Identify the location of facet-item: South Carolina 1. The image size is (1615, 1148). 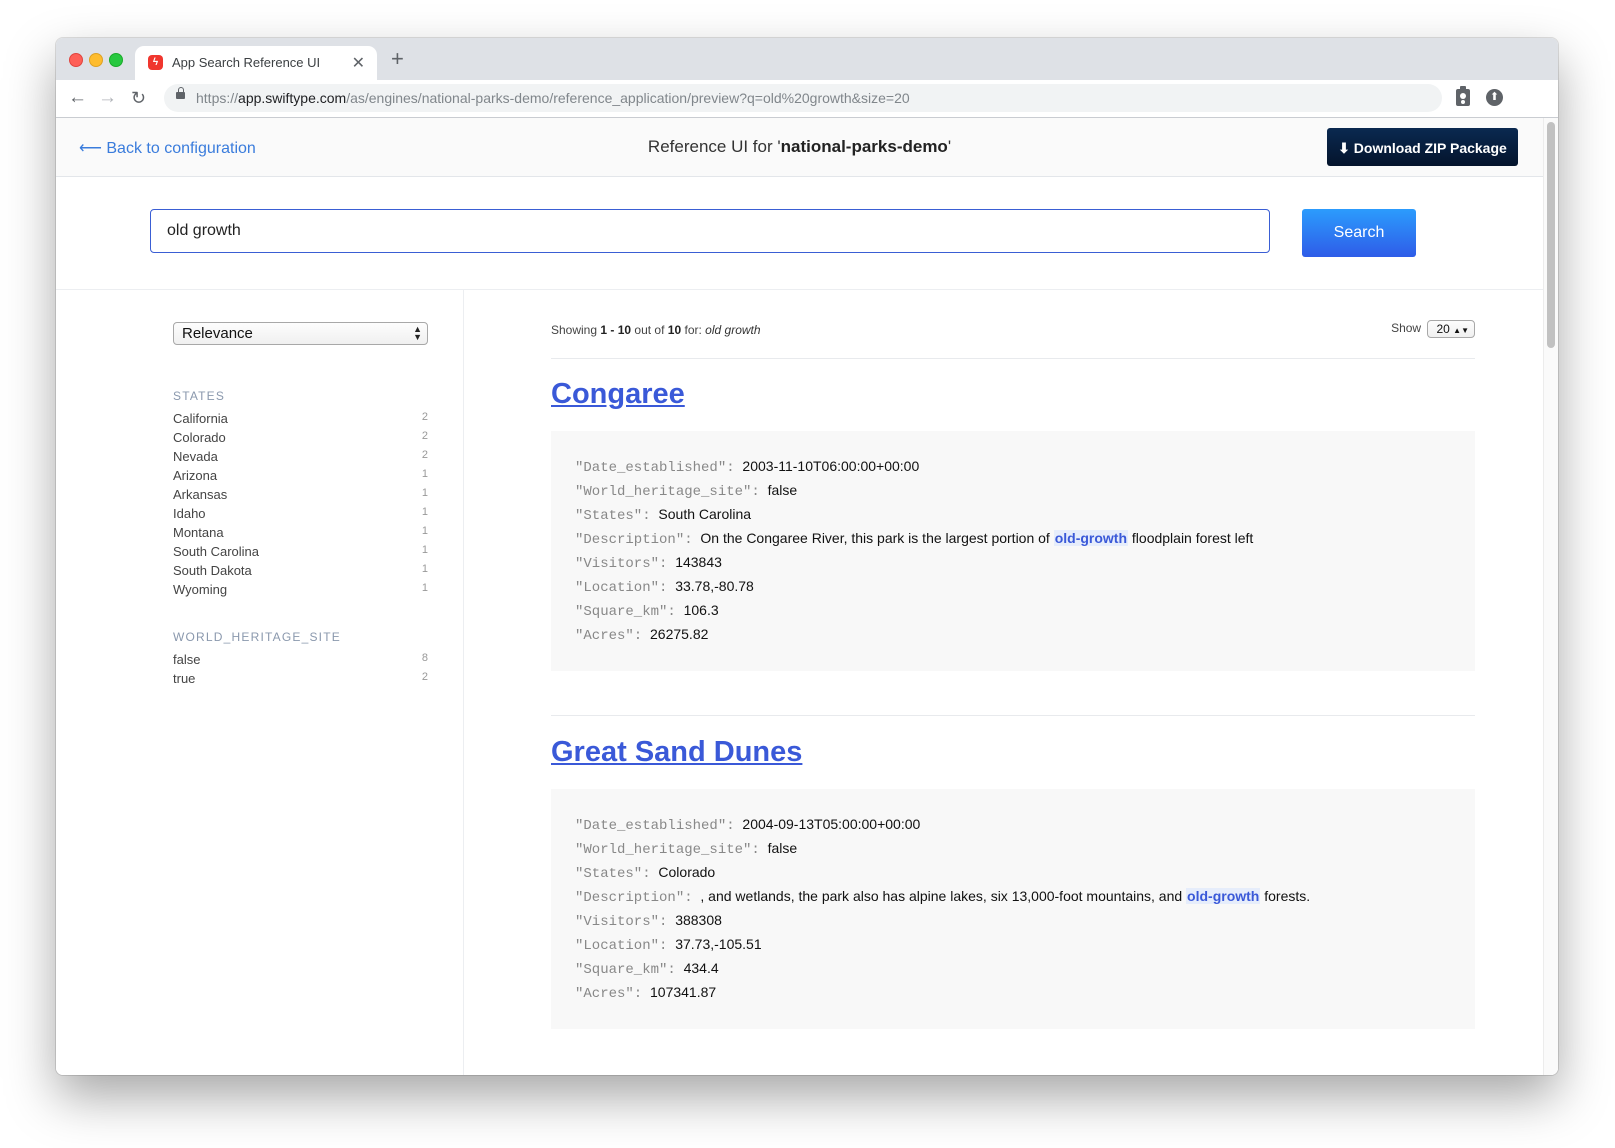
(300, 553).